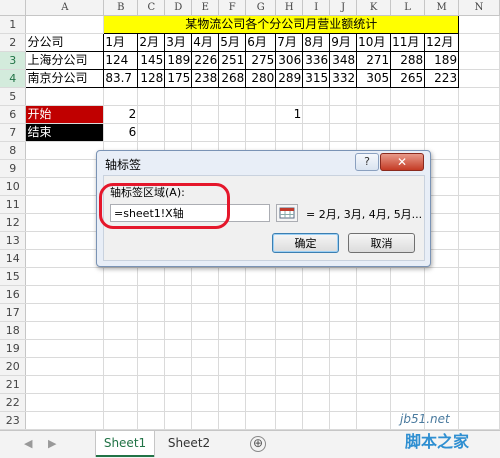  Describe the element at coordinates (442, 42) in the screenshot. I see `header-cell: 12月` at that location.